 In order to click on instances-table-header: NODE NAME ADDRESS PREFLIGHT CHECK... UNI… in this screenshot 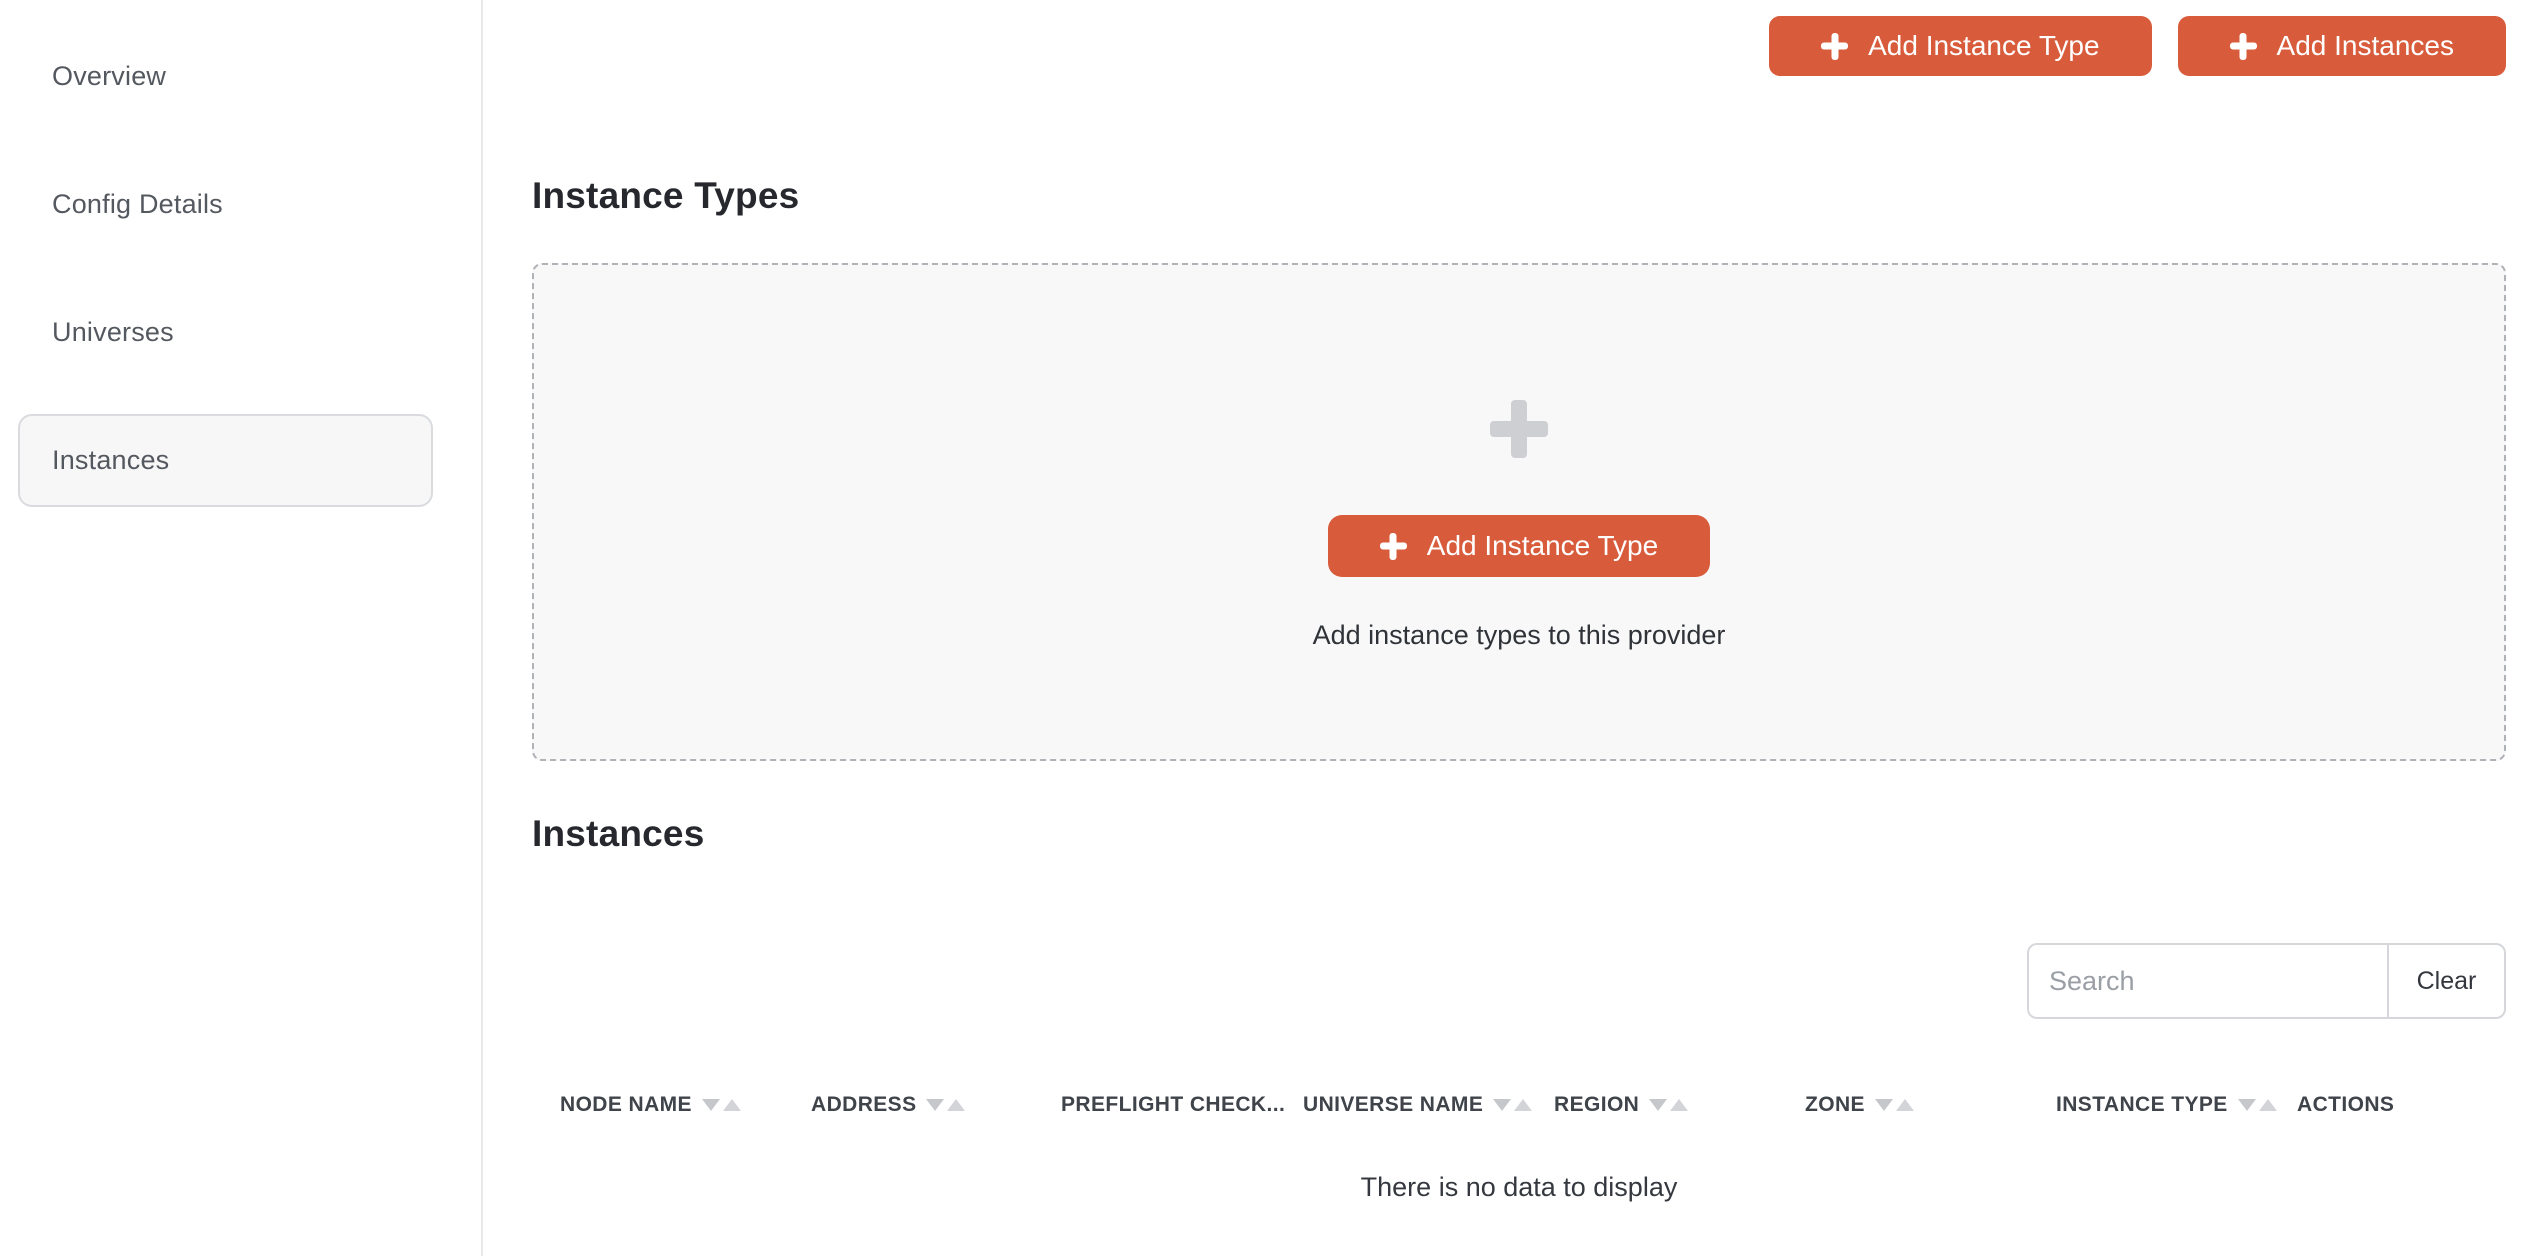, I will do `click(1519, 1105)`.